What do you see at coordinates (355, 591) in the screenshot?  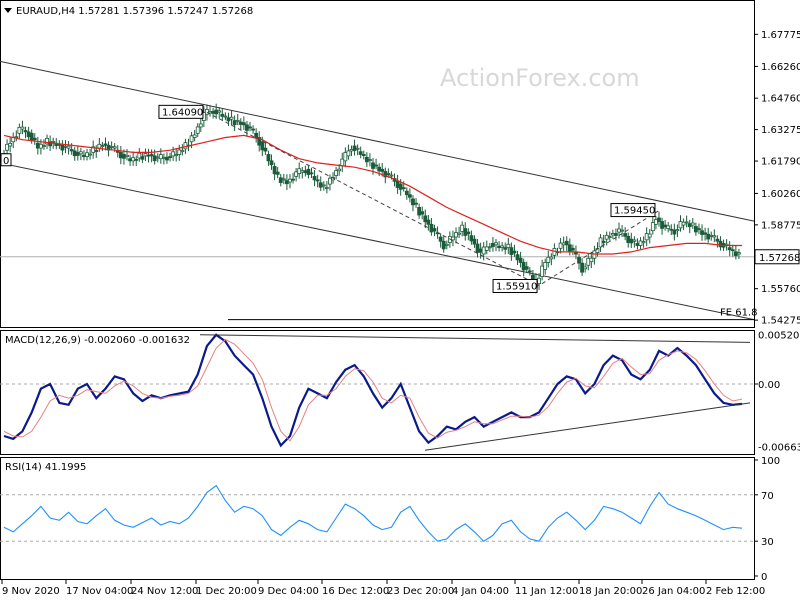 I see `time-tick-label: 16 Dec 12:00` at bounding box center [355, 591].